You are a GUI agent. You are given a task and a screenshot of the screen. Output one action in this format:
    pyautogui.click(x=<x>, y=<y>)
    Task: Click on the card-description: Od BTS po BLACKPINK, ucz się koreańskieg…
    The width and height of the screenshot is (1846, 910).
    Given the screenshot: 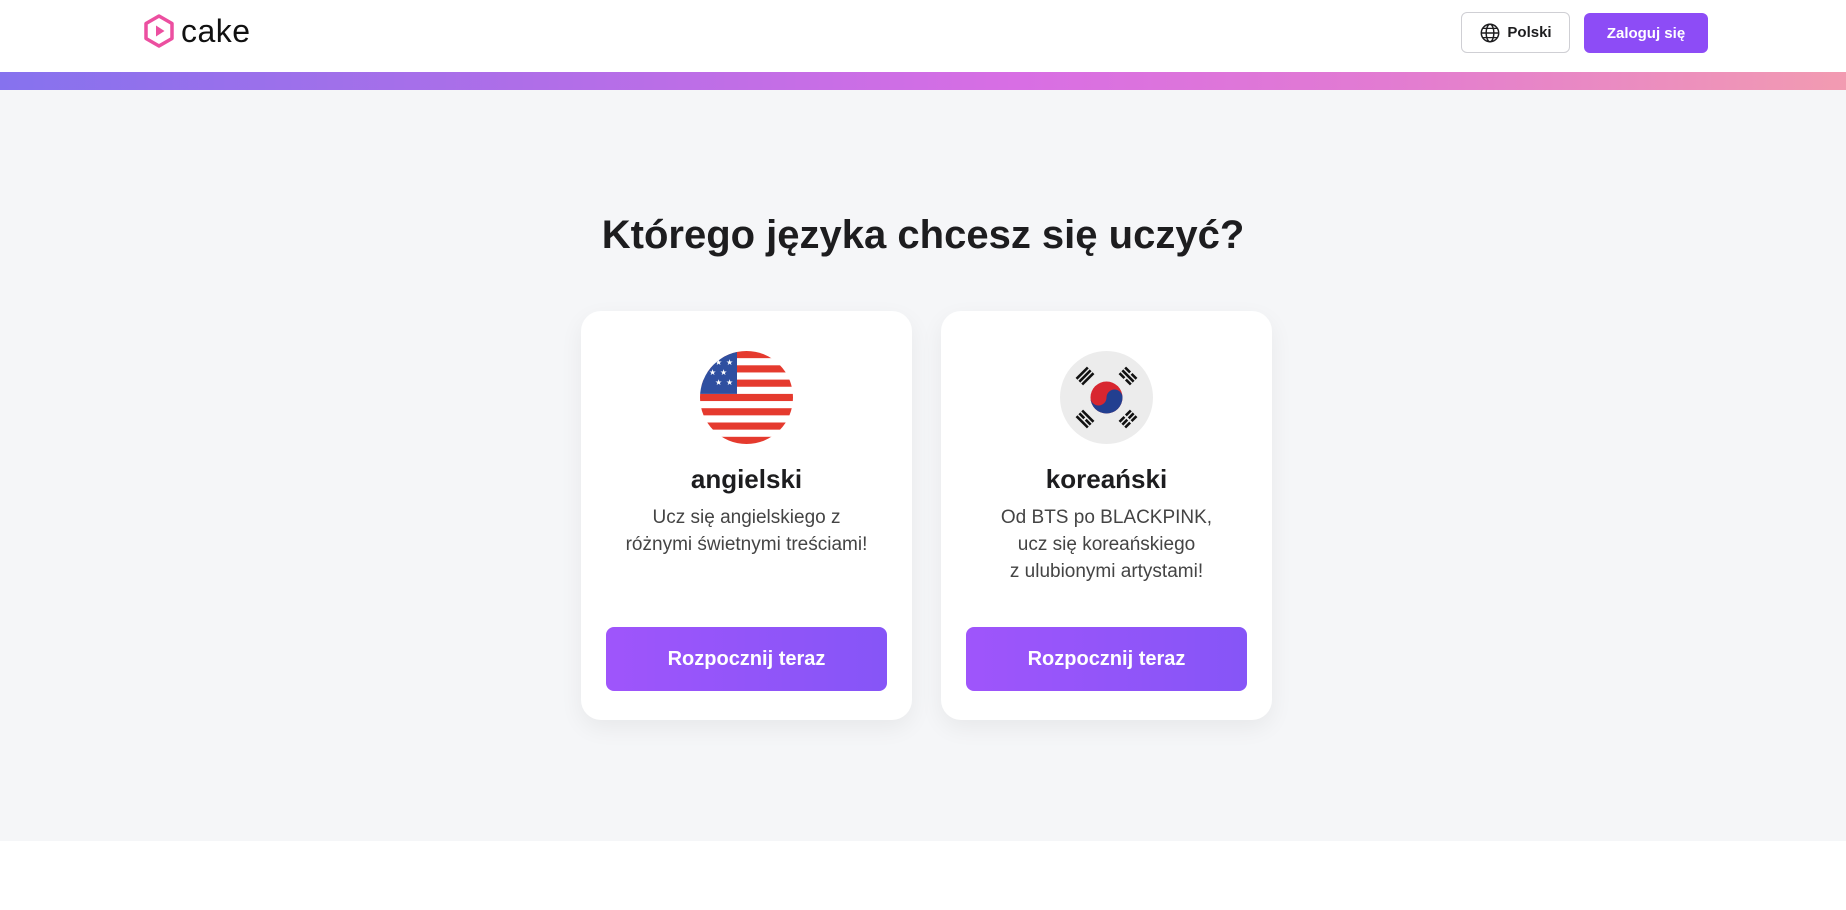 What is the action you would take?
    pyautogui.click(x=1106, y=544)
    